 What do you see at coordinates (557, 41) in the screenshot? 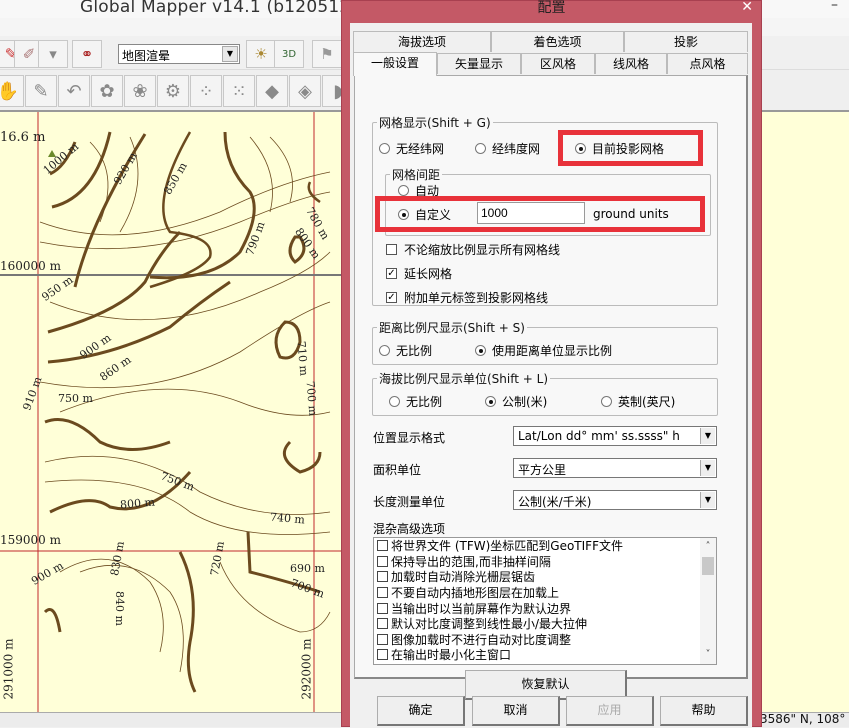
I see `tab-shading-options: 着色选项` at bounding box center [557, 41].